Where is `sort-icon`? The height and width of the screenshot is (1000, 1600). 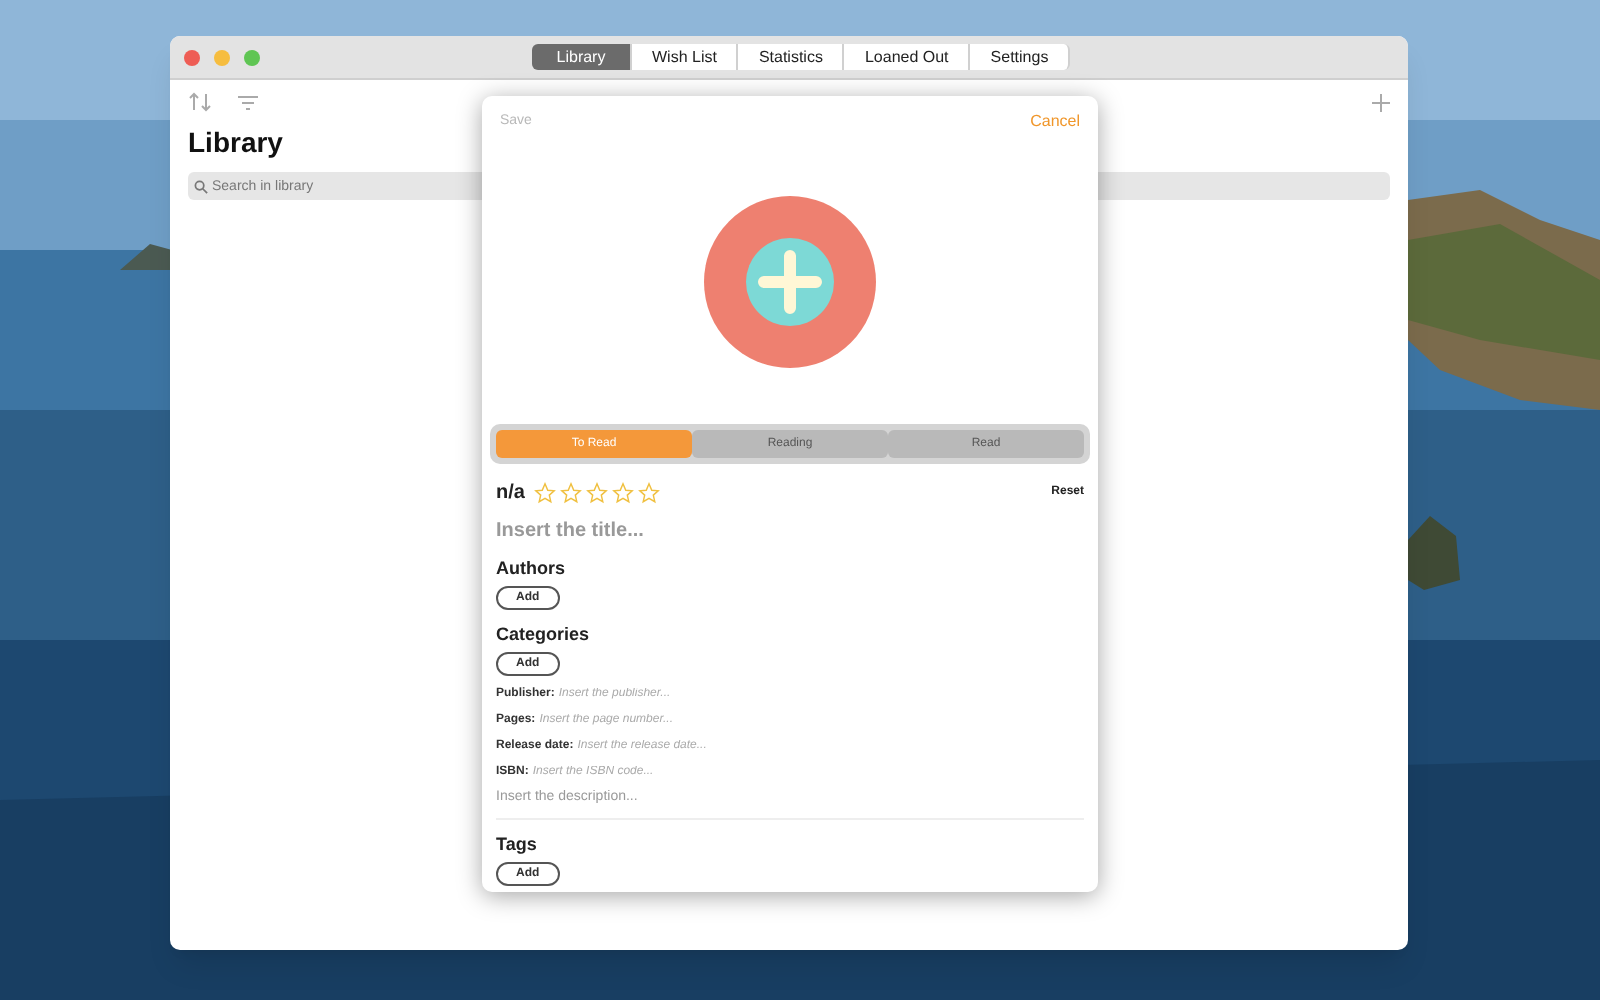 sort-icon is located at coordinates (200, 102).